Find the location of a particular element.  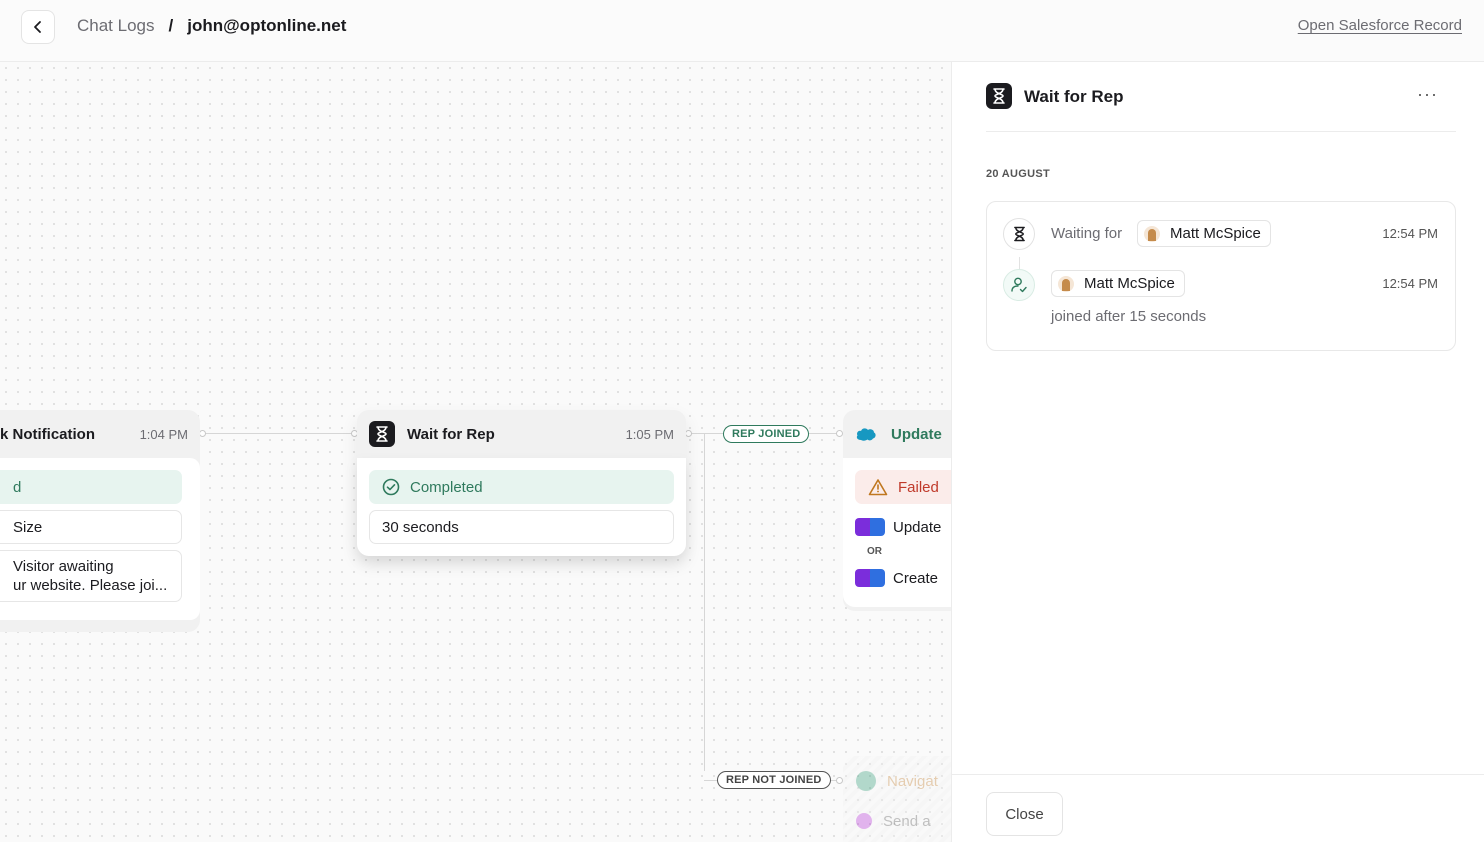

or-label: OR is located at coordinates (874, 551).